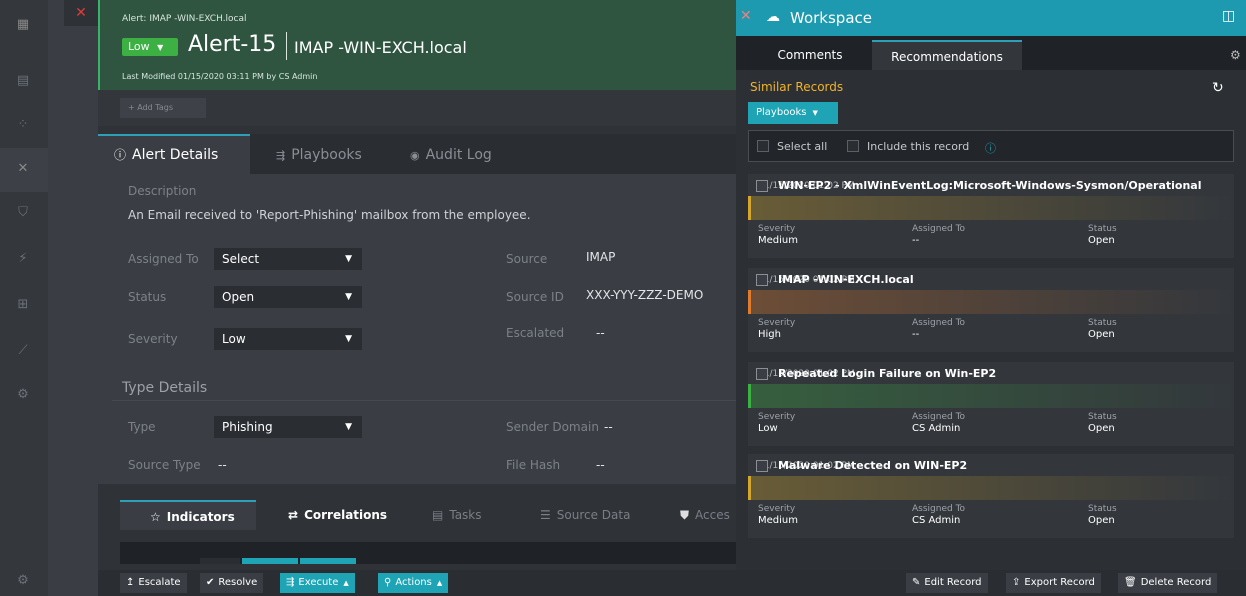 This screenshot has width=1246, height=596. I want to click on delete-label: Delete Record, so click(1176, 582).